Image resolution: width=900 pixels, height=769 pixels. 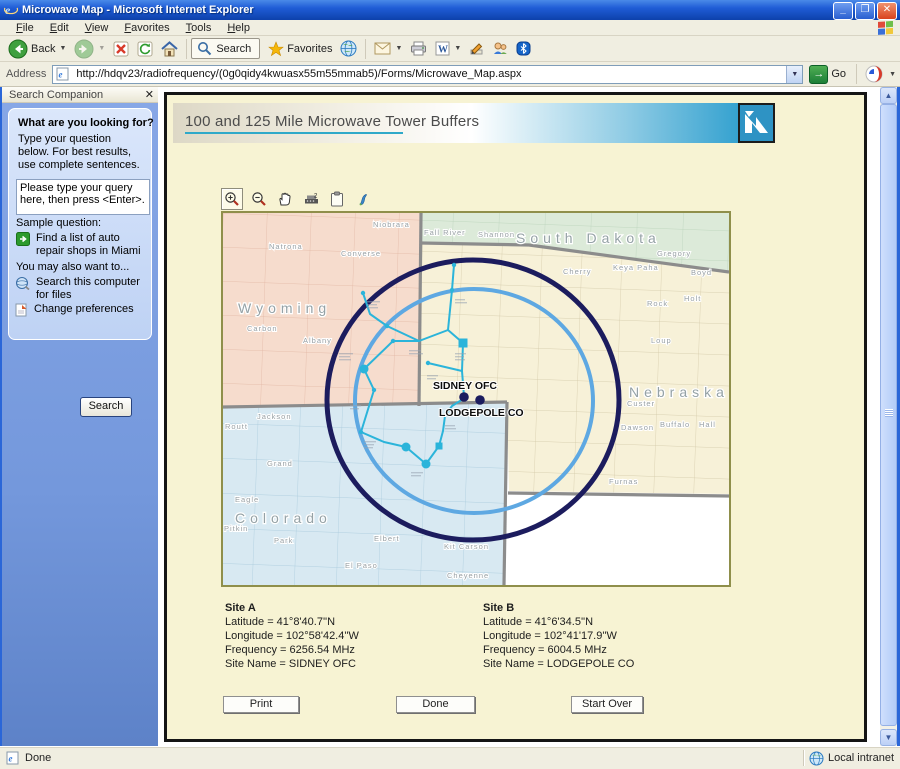 What do you see at coordinates (23, 239) in the screenshot?
I see `green-arrow-icon` at bounding box center [23, 239].